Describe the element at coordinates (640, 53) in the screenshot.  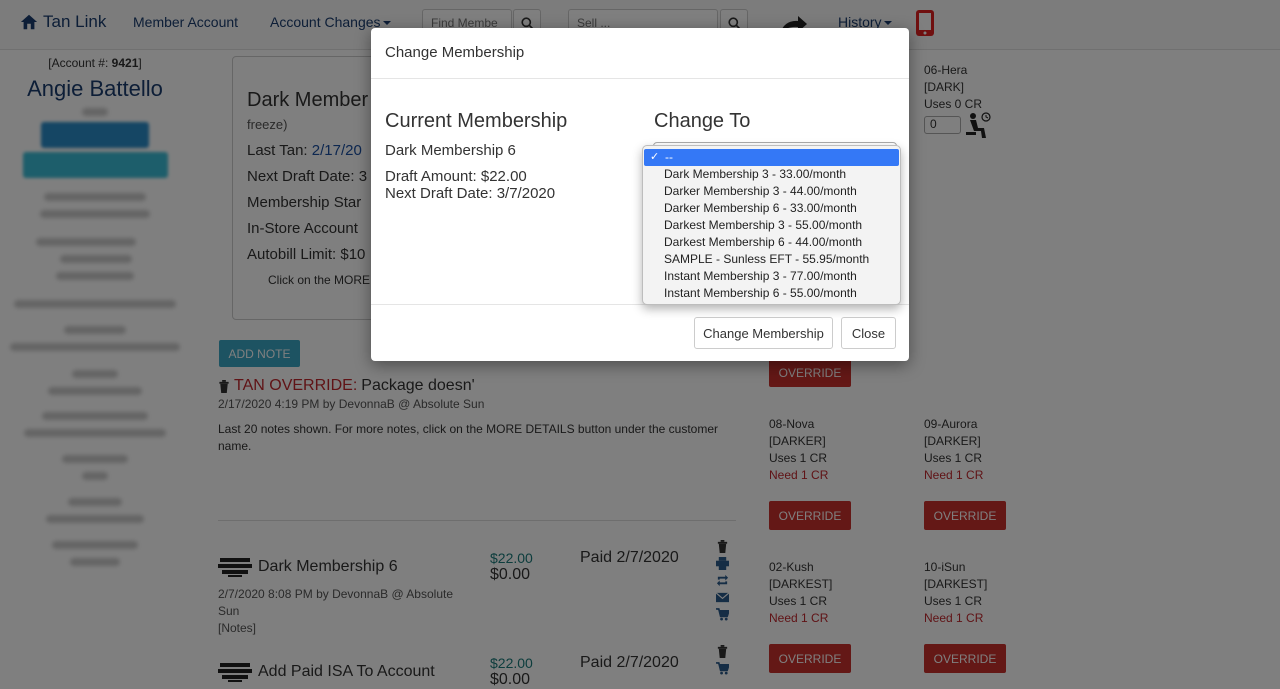
I see `modal-header: Change Membership` at that location.